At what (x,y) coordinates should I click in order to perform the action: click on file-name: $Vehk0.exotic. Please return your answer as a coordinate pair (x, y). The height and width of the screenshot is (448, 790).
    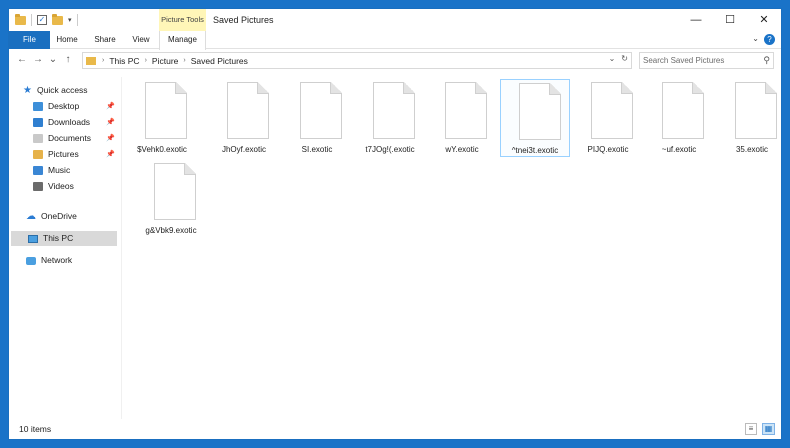
    Looking at the image, I should click on (162, 149).